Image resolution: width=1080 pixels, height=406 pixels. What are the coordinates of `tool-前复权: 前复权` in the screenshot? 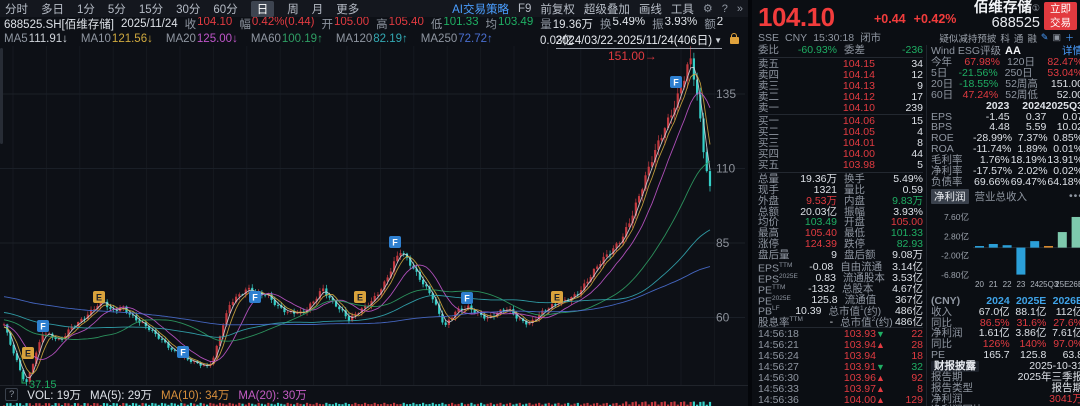 It's located at (557, 9).